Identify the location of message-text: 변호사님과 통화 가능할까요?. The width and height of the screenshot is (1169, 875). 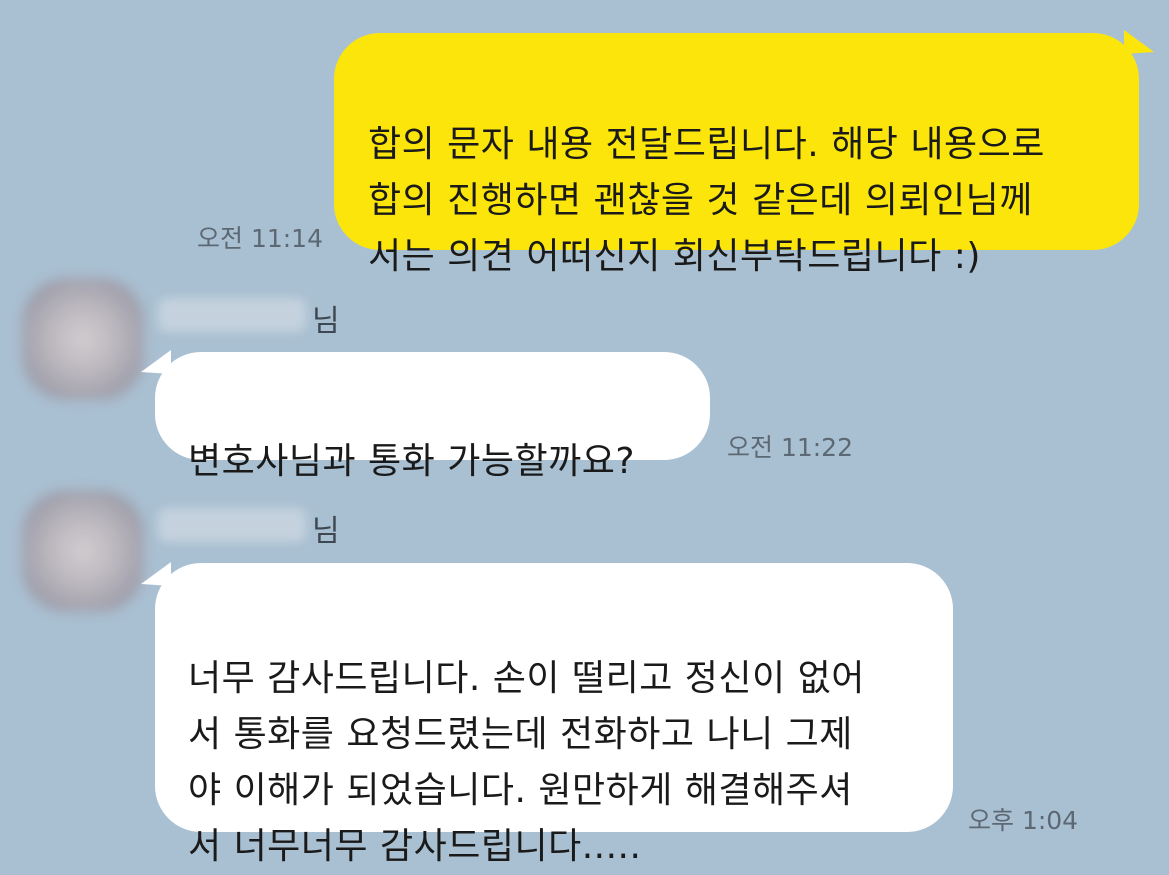
(411, 461).